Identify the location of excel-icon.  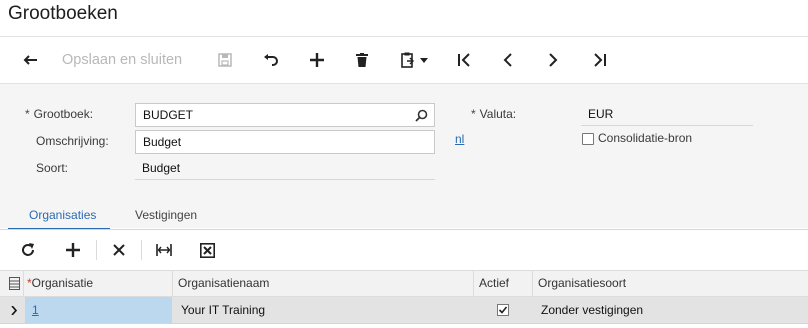
(207, 250).